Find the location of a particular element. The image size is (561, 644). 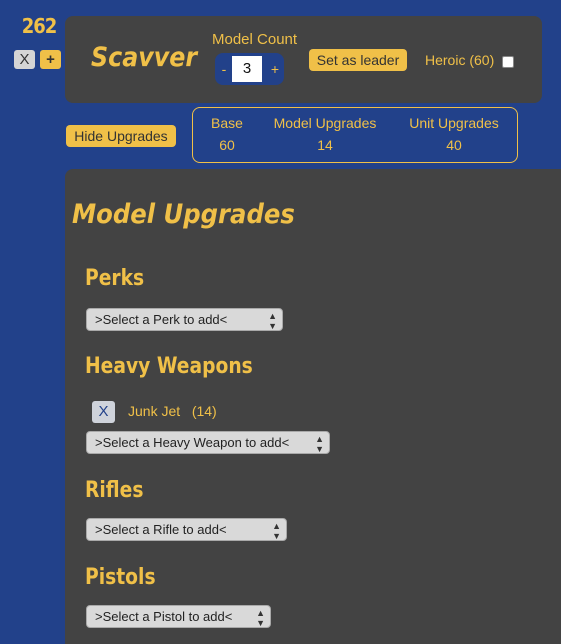

model-count-label: Model Count is located at coordinates (255, 39).